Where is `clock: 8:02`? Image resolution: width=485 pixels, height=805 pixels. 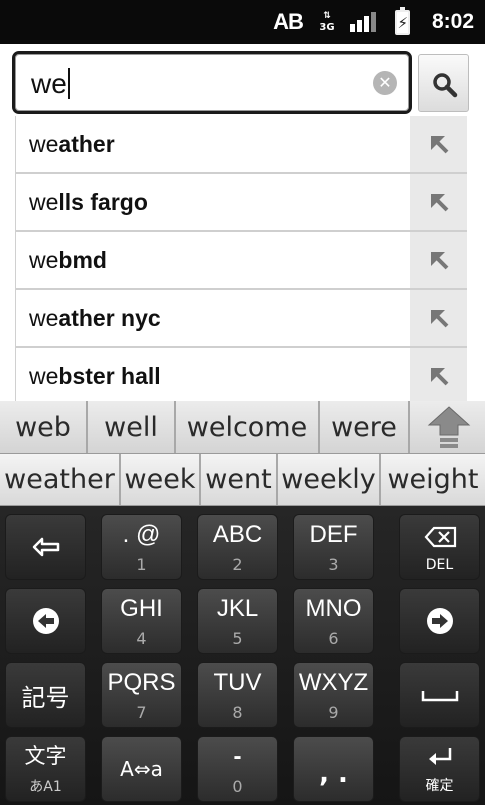
clock: 8:02 is located at coordinates (453, 21).